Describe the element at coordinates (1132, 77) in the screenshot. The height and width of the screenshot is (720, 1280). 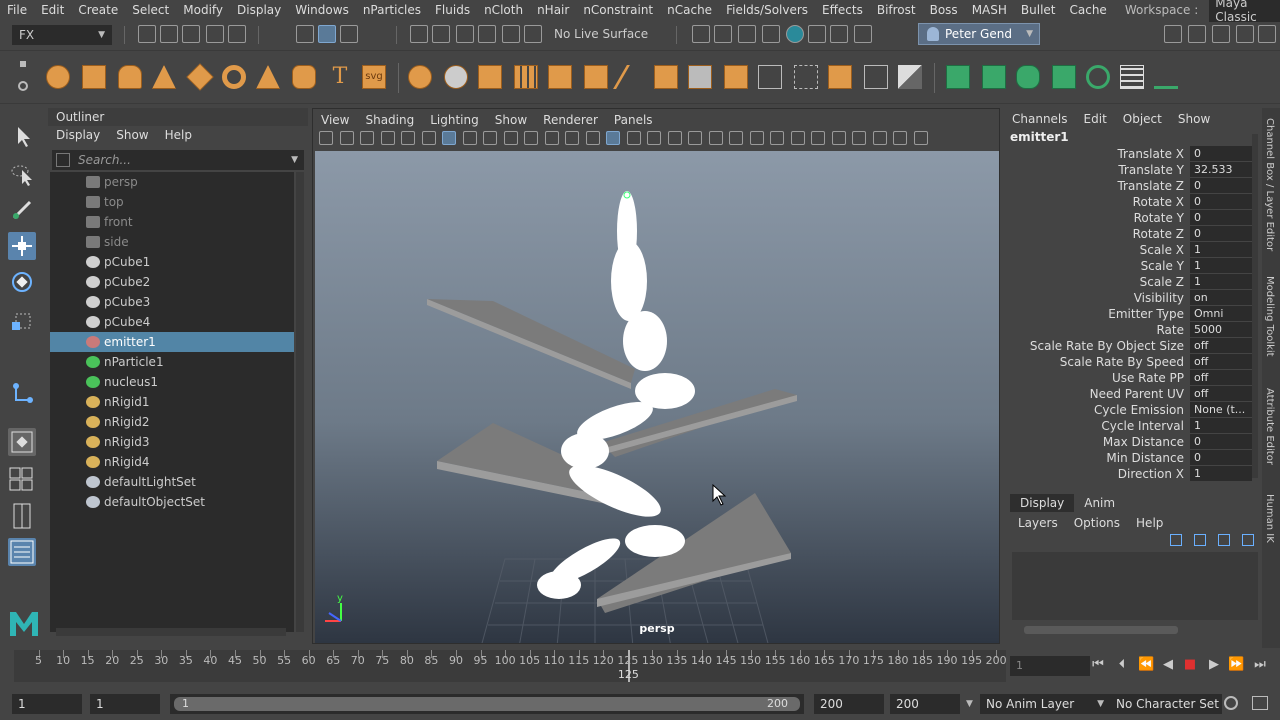
I see `ncache-icon` at that location.